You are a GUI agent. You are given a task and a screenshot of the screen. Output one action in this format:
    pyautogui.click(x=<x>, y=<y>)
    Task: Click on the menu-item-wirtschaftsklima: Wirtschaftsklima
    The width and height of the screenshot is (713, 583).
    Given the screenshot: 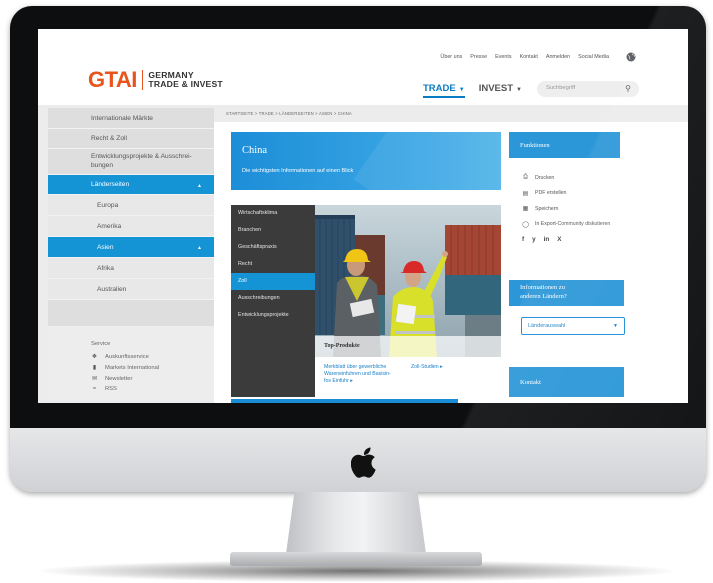 What is the action you would take?
    pyautogui.click(x=273, y=213)
    